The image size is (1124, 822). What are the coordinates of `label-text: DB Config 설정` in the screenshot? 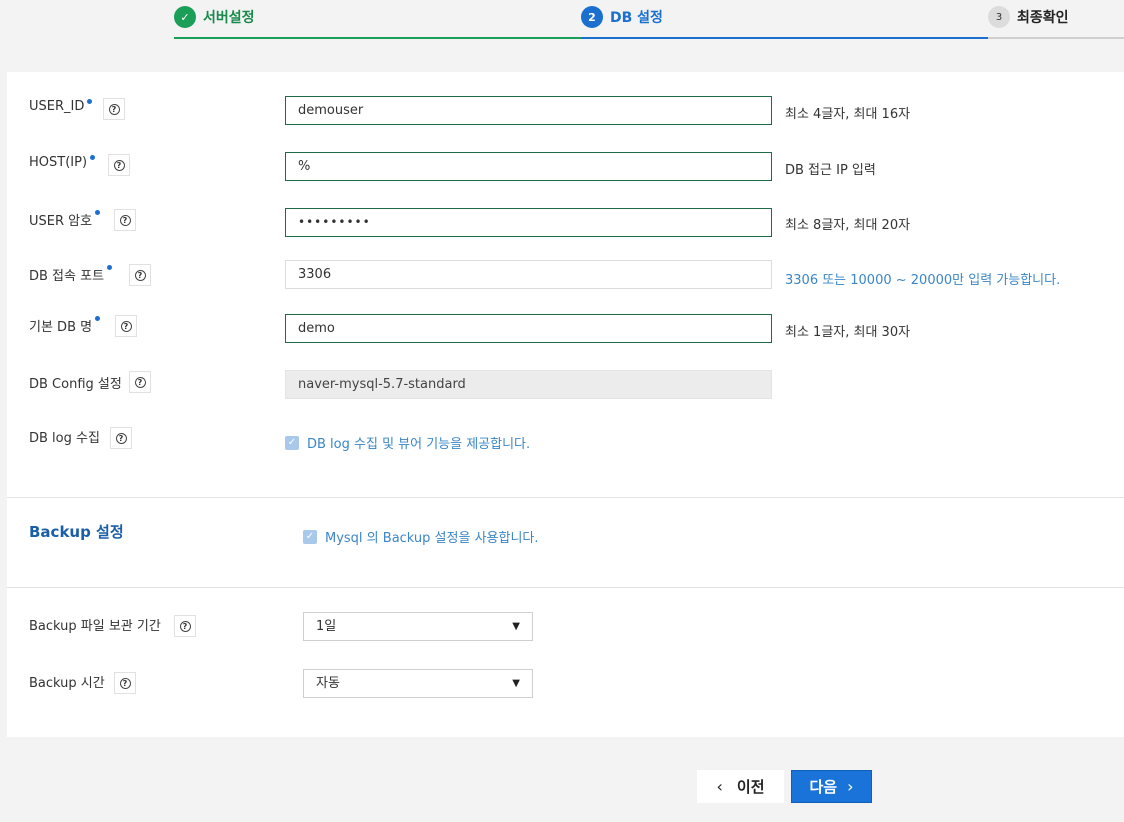 It's located at (75, 384).